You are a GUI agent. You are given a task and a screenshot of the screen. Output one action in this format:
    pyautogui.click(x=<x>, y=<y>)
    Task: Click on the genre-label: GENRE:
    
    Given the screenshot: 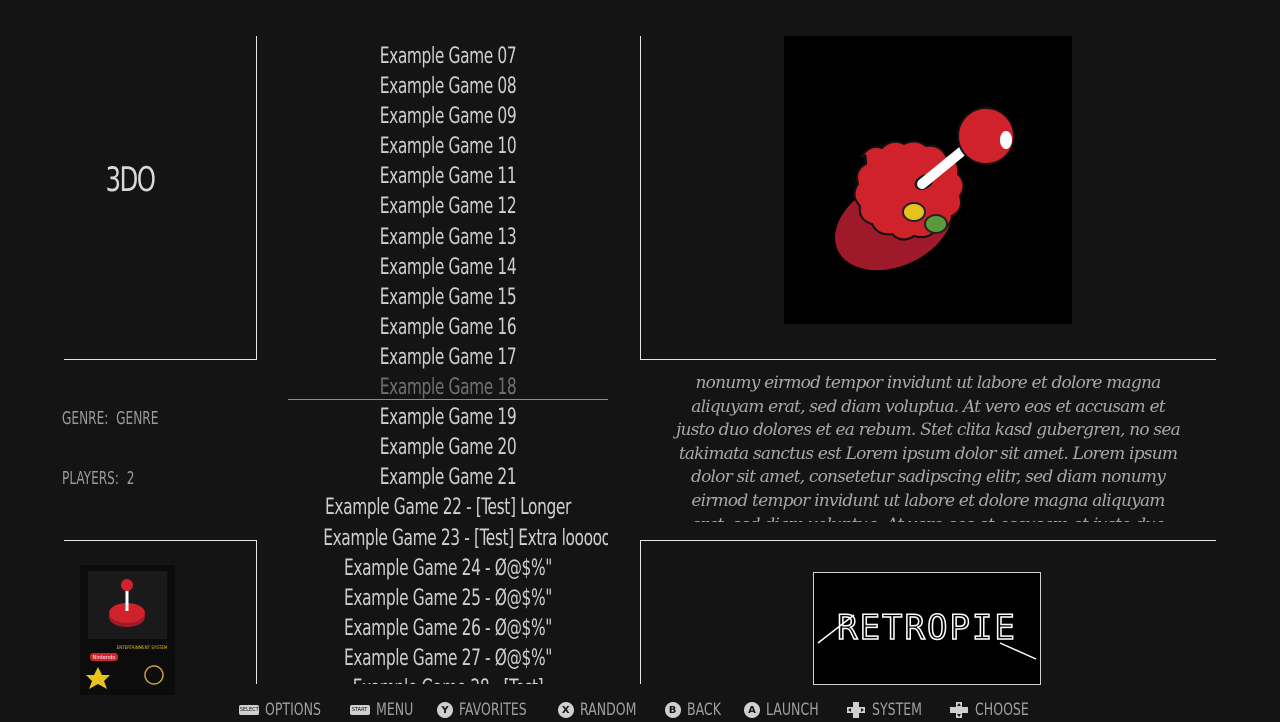 What is the action you would take?
    pyautogui.click(x=85, y=418)
    